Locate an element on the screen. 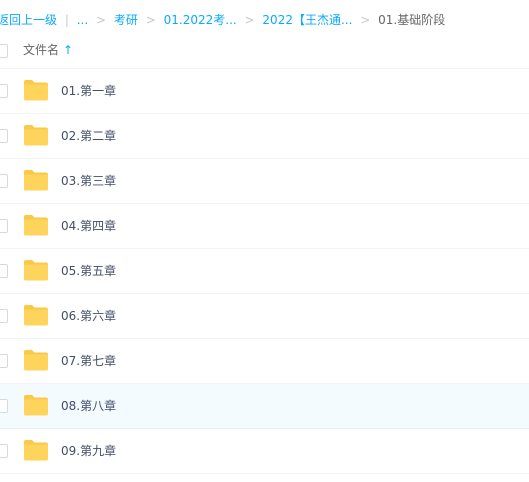  breadcrumb-item-kaoyan: 考研 is located at coordinates (126, 20).